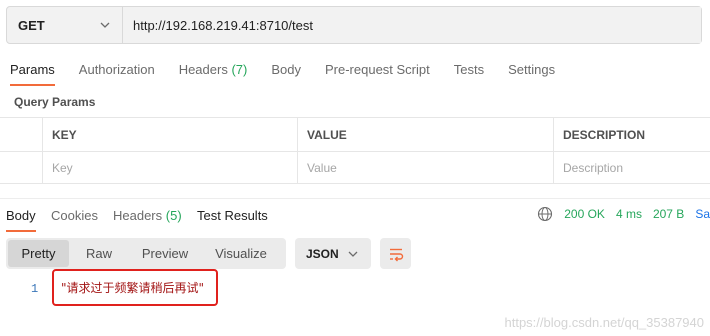 This screenshot has width=710, height=336. What do you see at coordinates (604, 322) in the screenshot?
I see `watermark: https://blog.csdn.net/qq_35387940` at bounding box center [604, 322].